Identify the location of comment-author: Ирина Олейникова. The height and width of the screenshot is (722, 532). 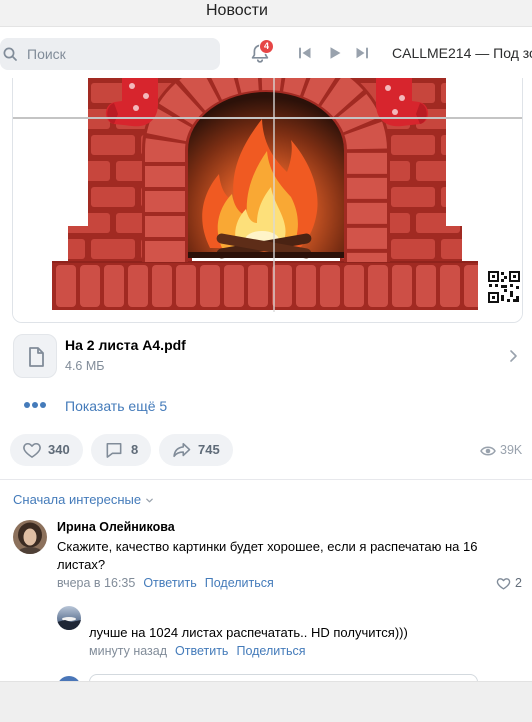
(116, 527).